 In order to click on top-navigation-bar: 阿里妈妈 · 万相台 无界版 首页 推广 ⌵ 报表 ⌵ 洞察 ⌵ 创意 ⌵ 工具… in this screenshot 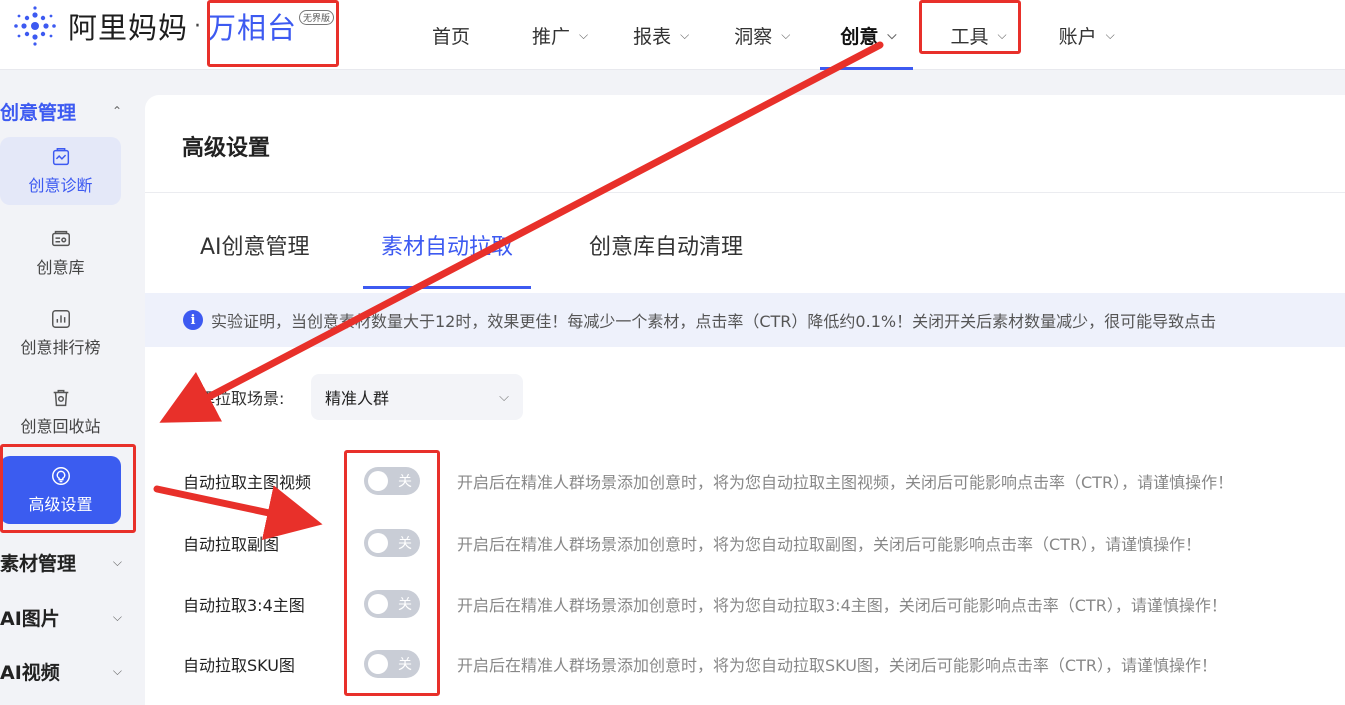, I will do `click(672, 35)`.